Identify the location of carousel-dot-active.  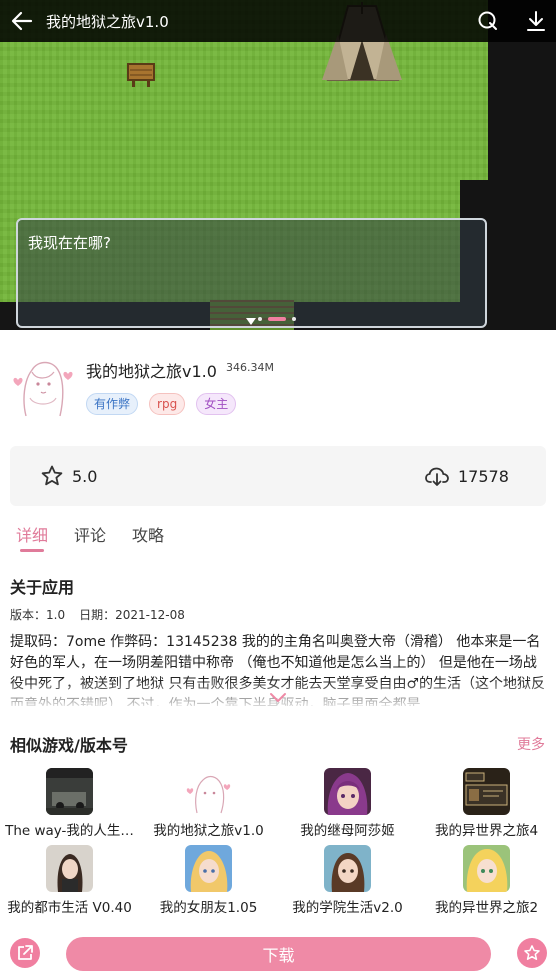
(277, 319).